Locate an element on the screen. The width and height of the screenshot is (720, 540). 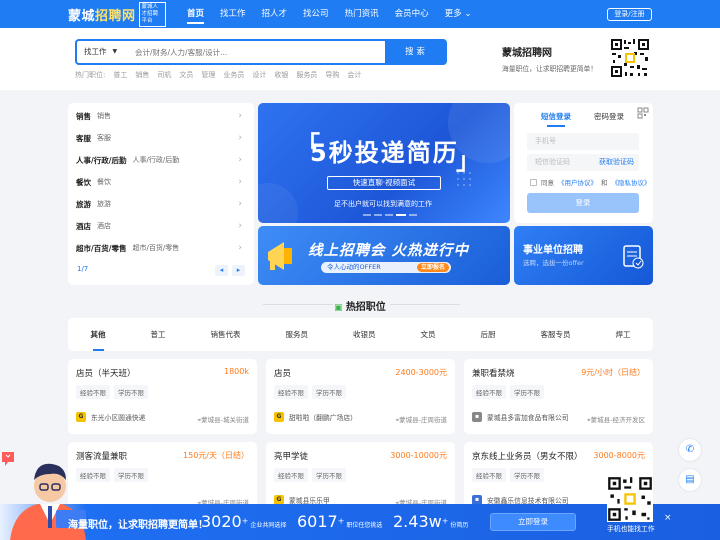
tab-waiter: 服务员 is located at coordinates (297, 334).